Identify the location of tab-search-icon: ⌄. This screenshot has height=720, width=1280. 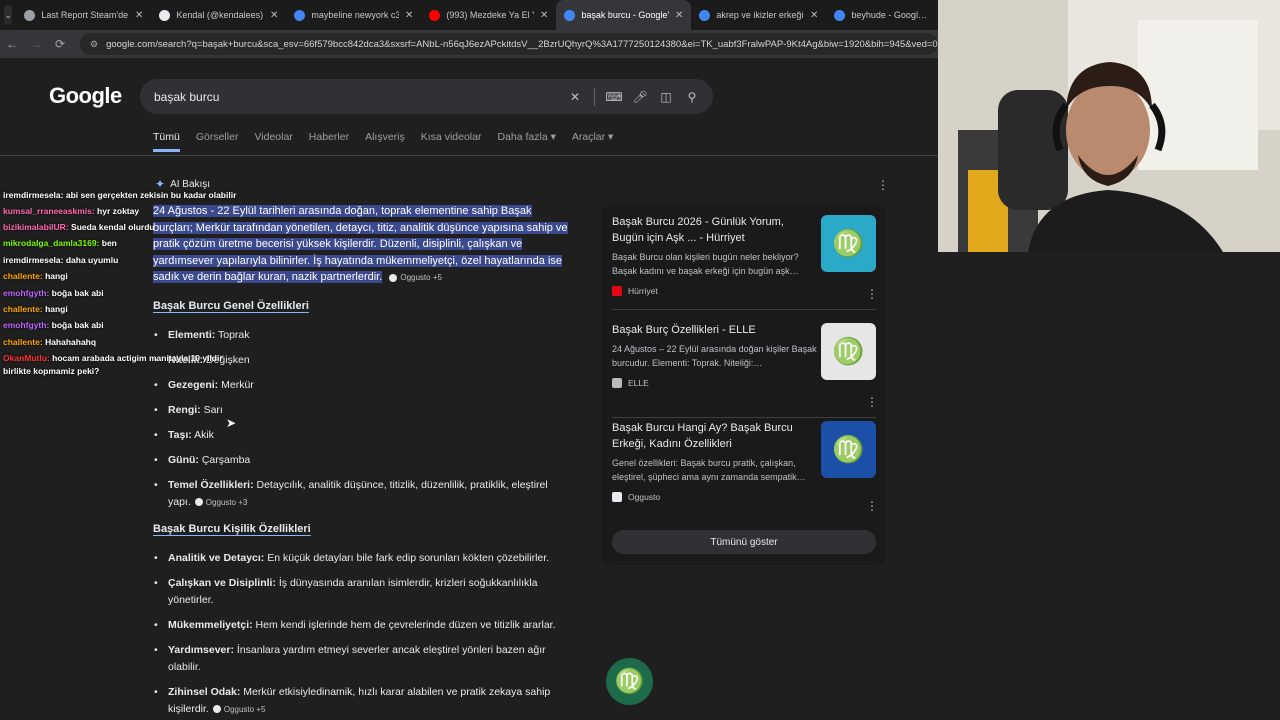
(8, 15).